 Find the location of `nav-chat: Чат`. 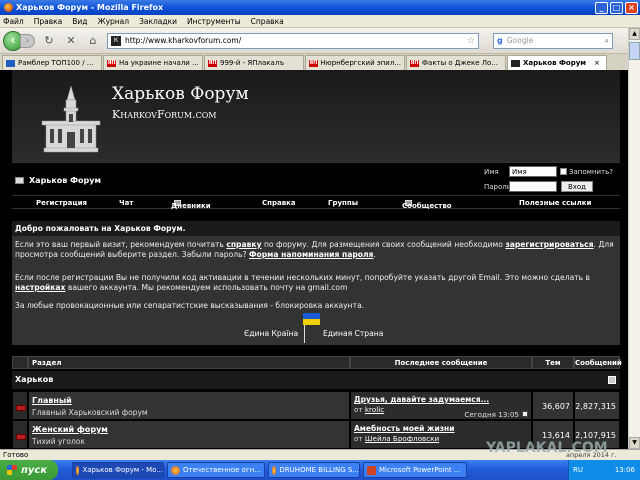

nav-chat: Чат is located at coordinates (126, 203).